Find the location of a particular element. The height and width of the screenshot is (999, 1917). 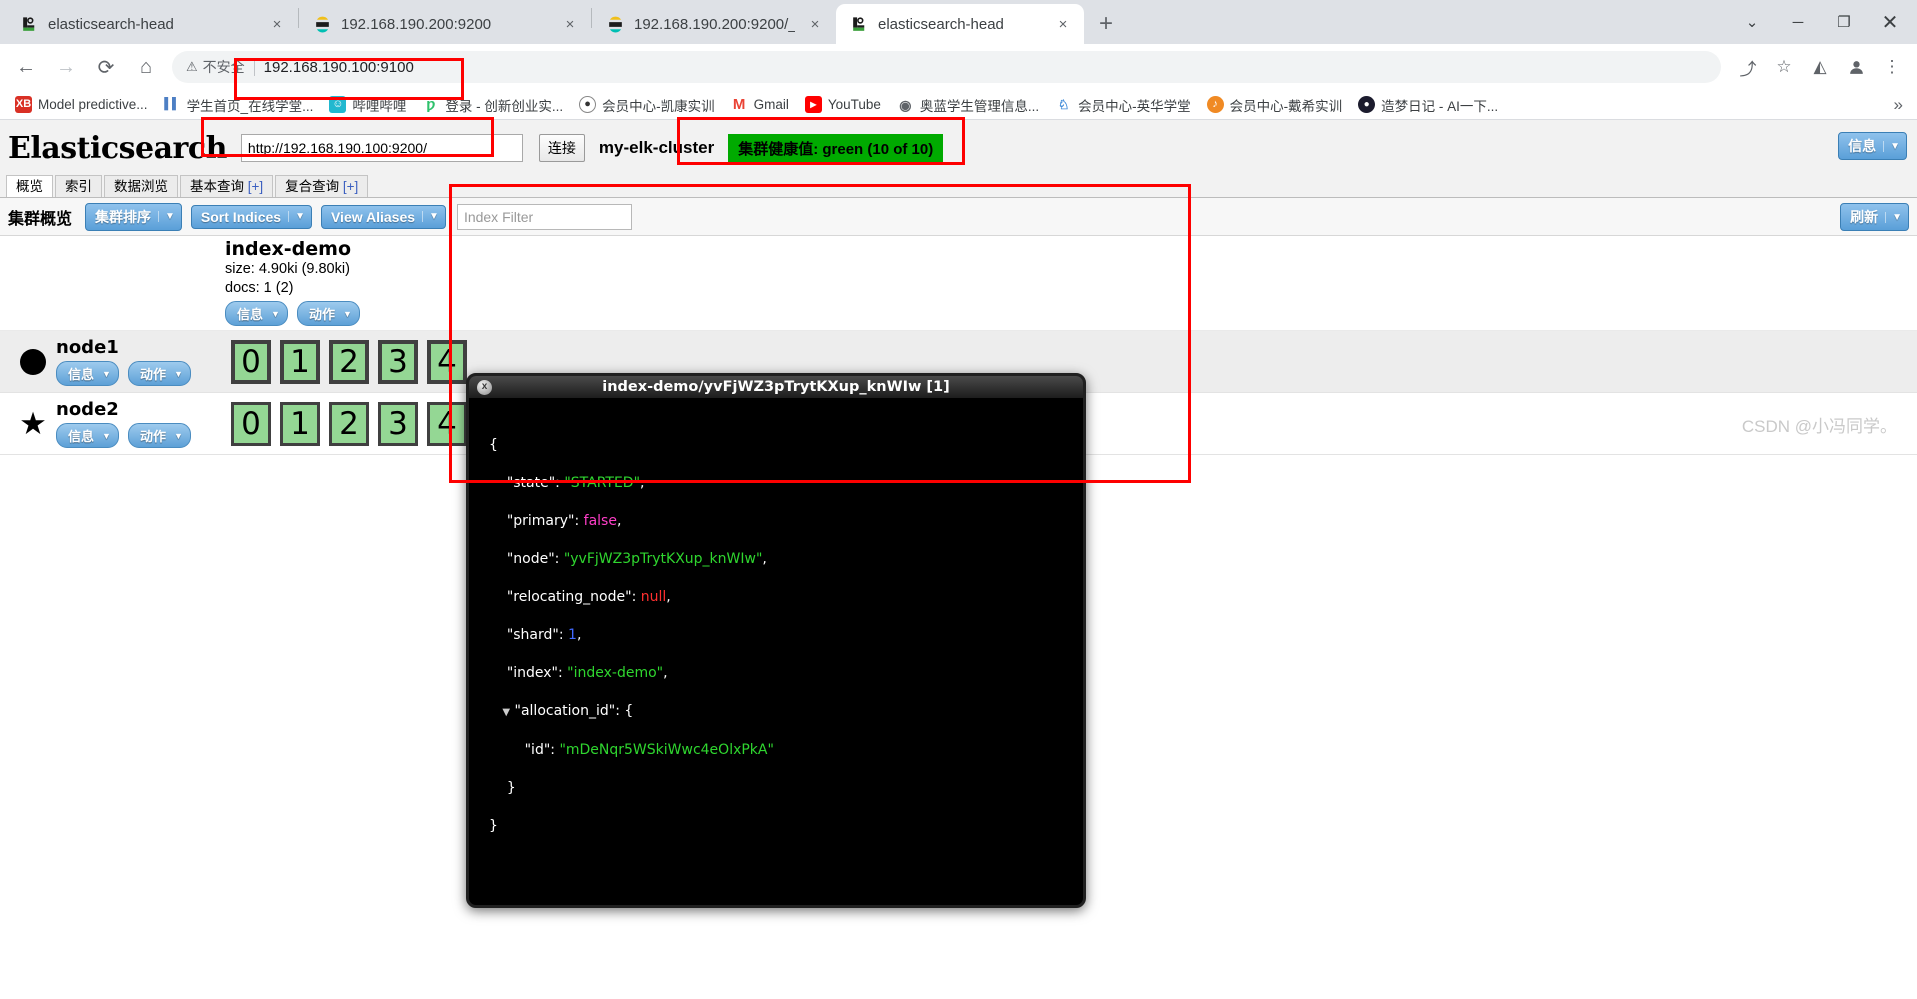

connect-button: 连接 is located at coordinates (561, 148).